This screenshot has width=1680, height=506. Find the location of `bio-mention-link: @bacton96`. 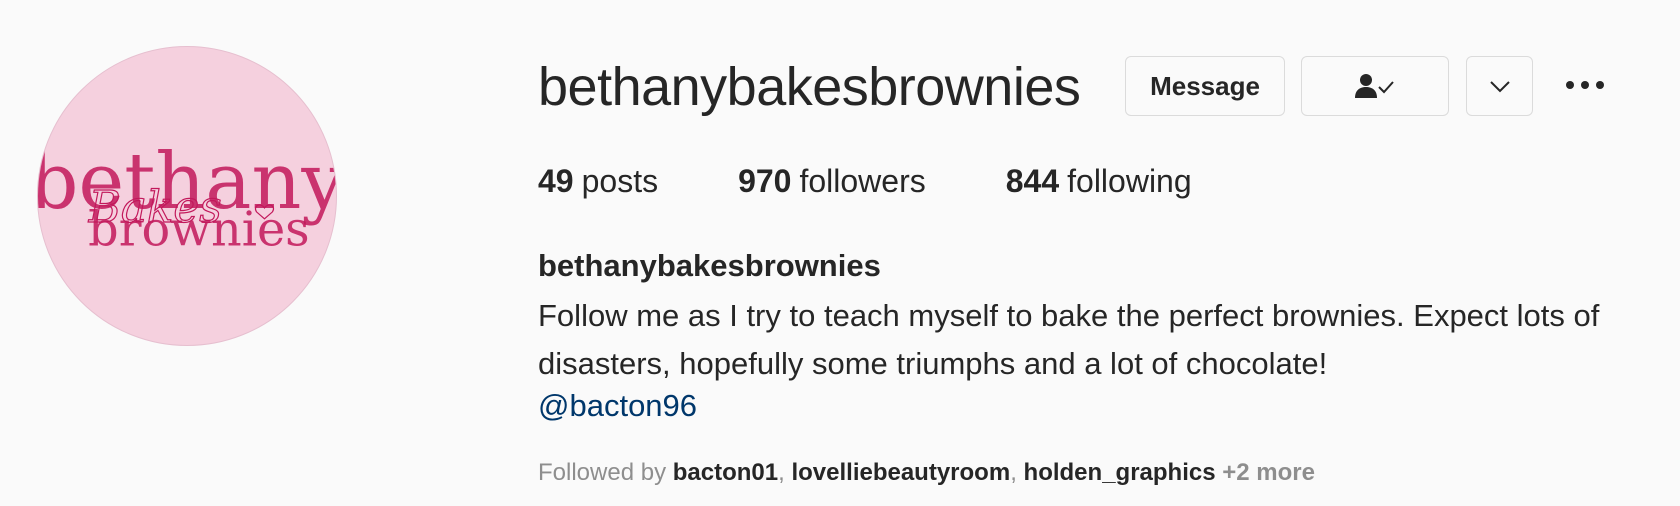

bio-mention-link: @bacton96 is located at coordinates (617, 406).